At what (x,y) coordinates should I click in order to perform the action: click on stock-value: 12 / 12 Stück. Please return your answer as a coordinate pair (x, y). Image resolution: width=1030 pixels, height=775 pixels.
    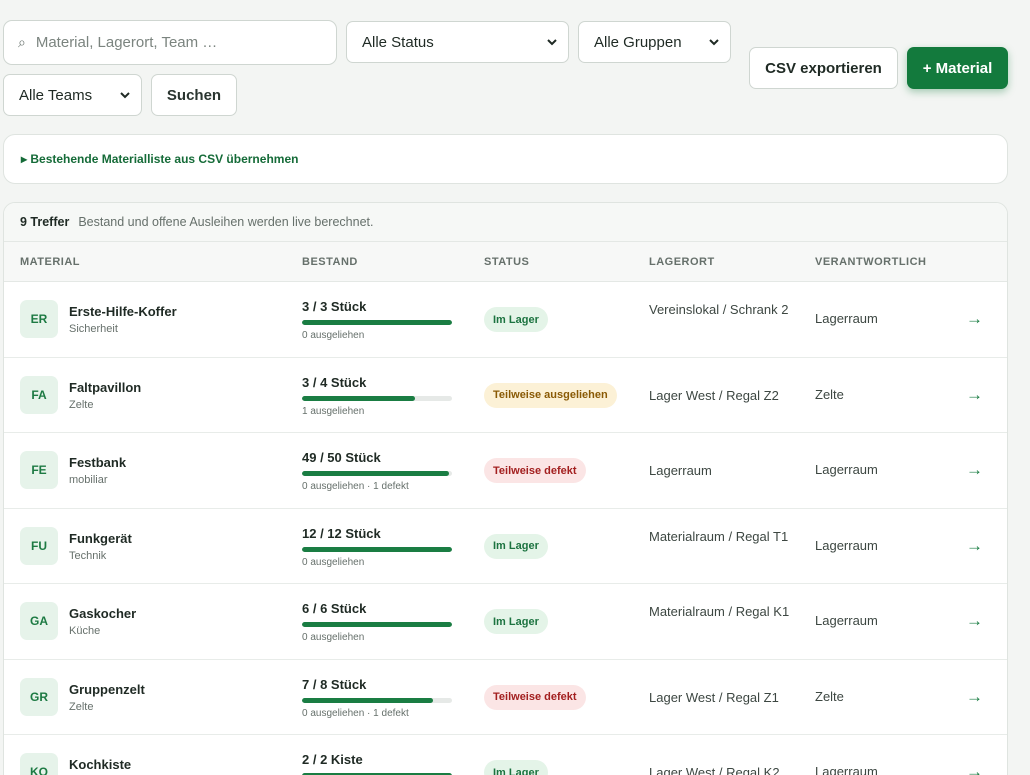
    Looking at the image, I should click on (341, 533).